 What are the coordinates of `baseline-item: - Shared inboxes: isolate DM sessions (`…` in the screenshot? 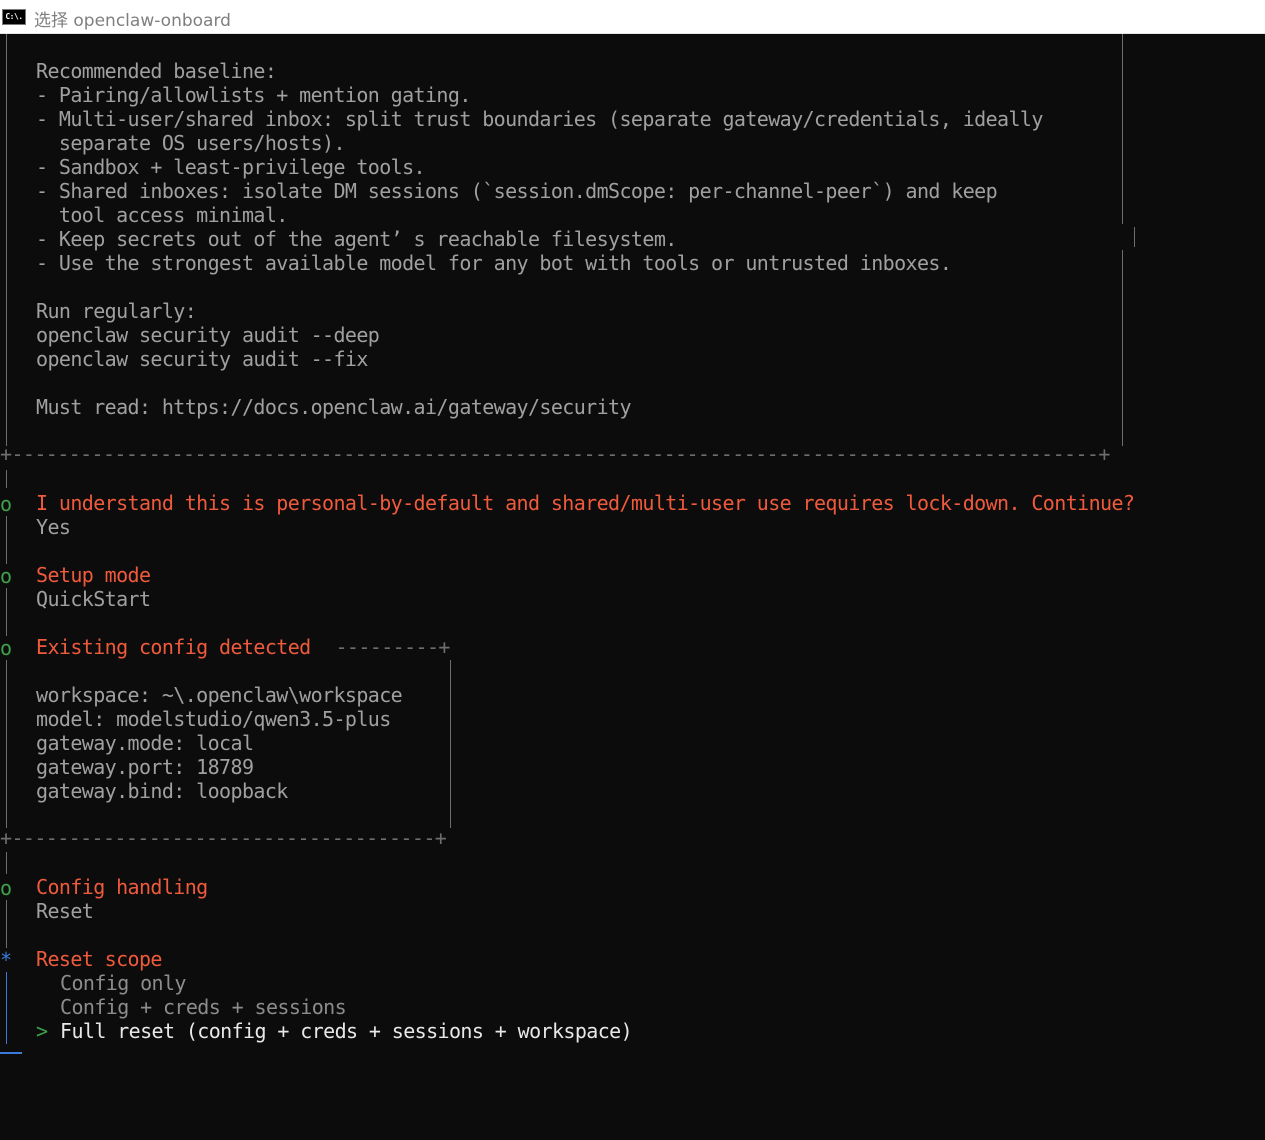 It's located at (517, 191).